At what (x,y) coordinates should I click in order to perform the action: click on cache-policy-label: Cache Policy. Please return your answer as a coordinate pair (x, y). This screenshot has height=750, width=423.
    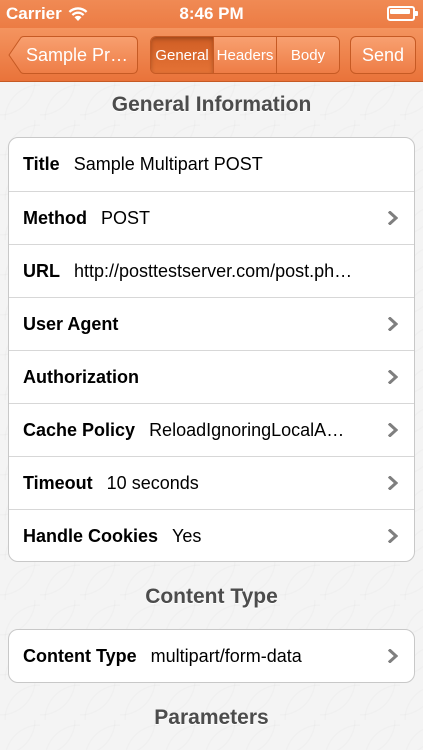
    Looking at the image, I should click on (79, 429).